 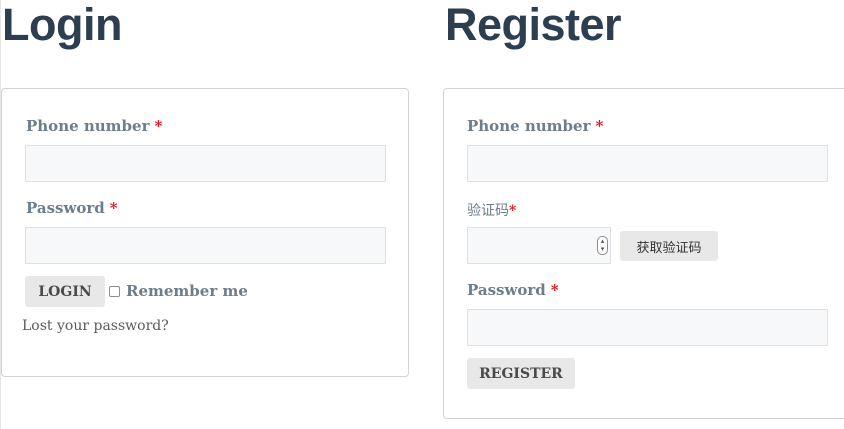 I want to click on login-phone-label: Phone number *, so click(x=94, y=126).